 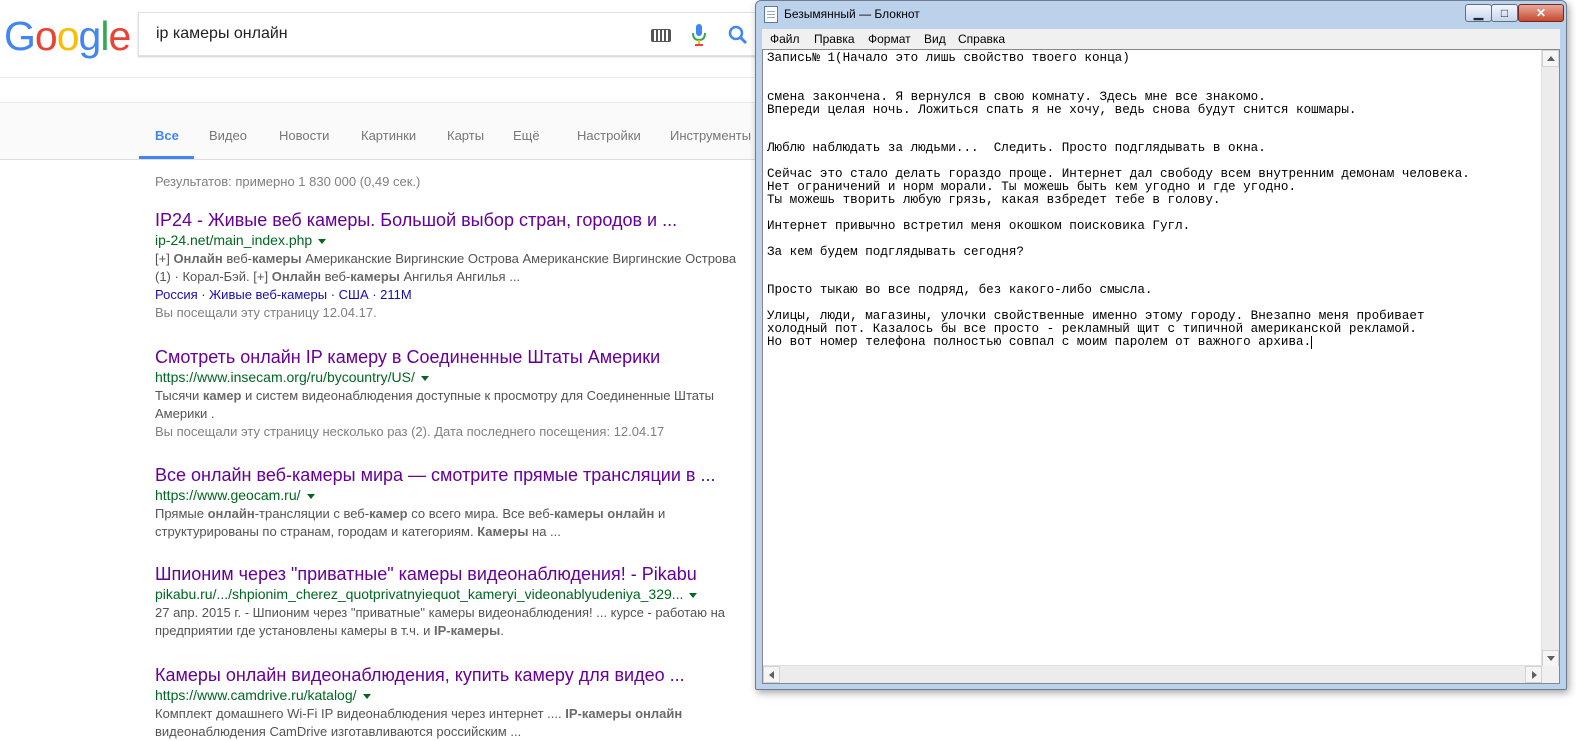 I want to click on result-url: https://www.insecam.org/ru/bycountry/US/, so click(x=455, y=377).